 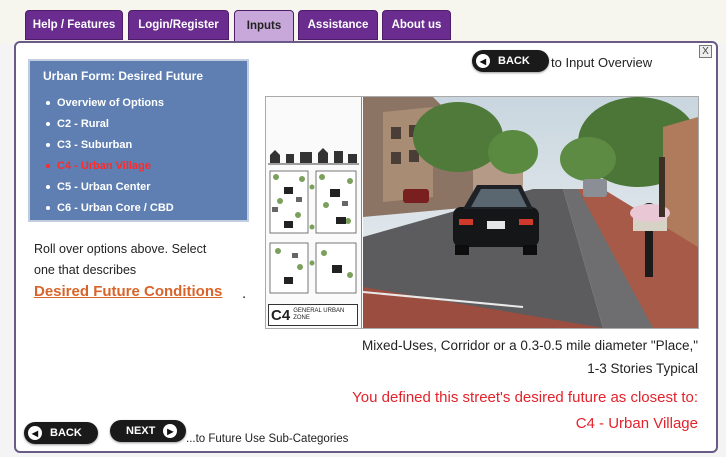 I want to click on tab-label: About us, so click(x=416, y=25).